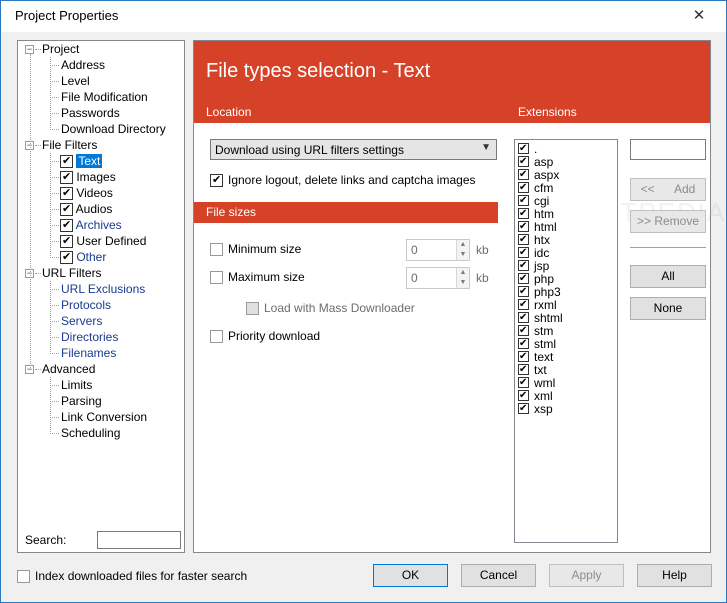  I want to click on tree-item-address: Address, so click(83, 65).